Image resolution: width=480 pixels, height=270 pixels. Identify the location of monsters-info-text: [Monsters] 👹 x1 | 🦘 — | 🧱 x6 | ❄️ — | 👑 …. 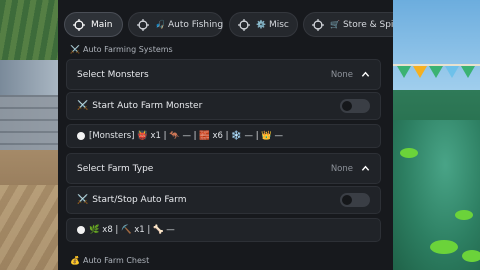
(186, 136).